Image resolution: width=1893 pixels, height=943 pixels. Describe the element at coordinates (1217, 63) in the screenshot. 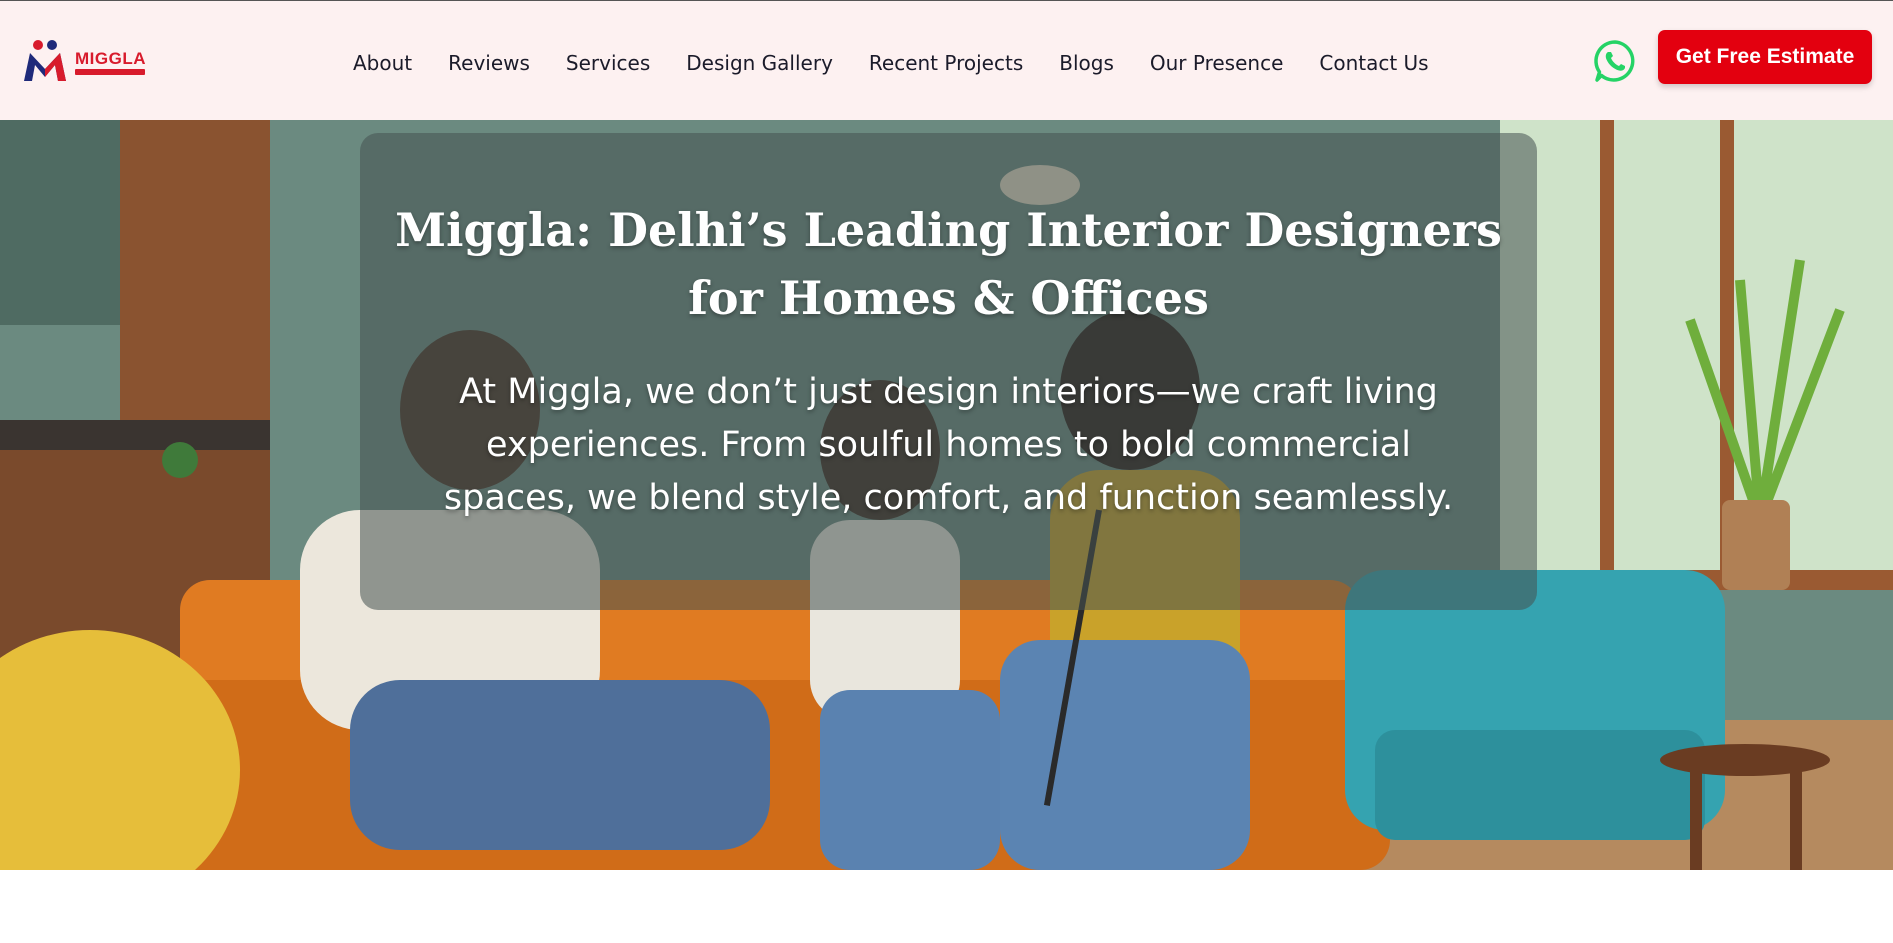

I see `nav-our-presence: Our Presence` at that location.